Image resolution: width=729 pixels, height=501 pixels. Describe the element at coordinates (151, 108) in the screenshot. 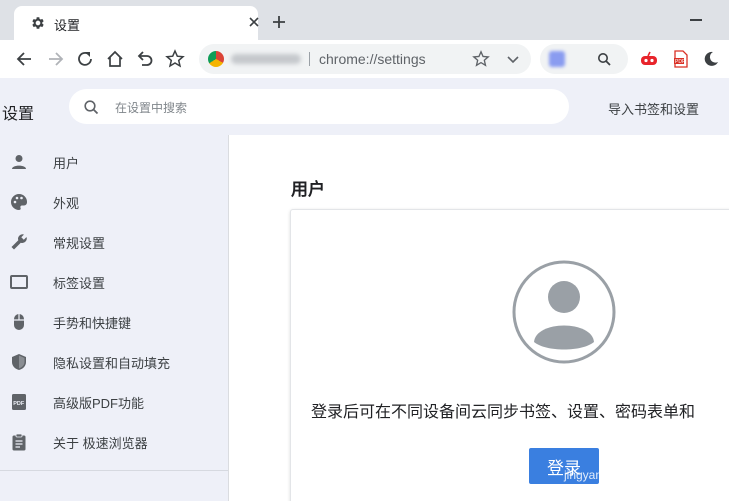

I see `search-placeholder: 在设置中搜索` at that location.